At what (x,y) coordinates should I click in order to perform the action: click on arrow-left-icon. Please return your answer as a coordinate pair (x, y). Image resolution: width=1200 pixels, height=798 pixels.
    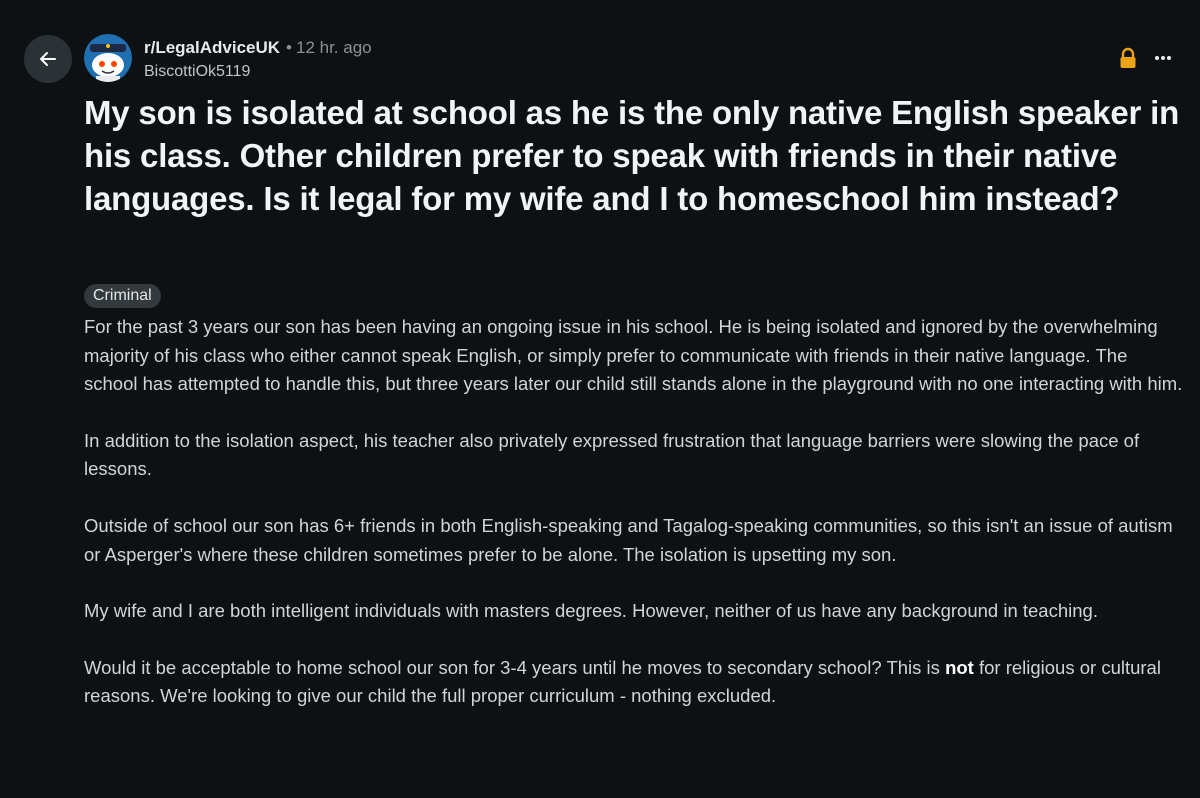
    Looking at the image, I should click on (48, 59).